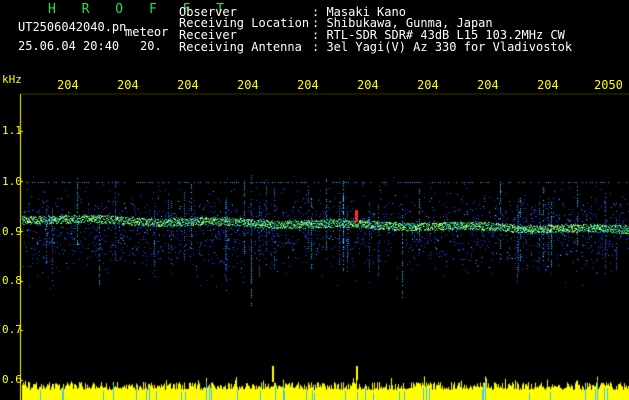  I want to click on freq-tick: 0.7, so click(12, 329).